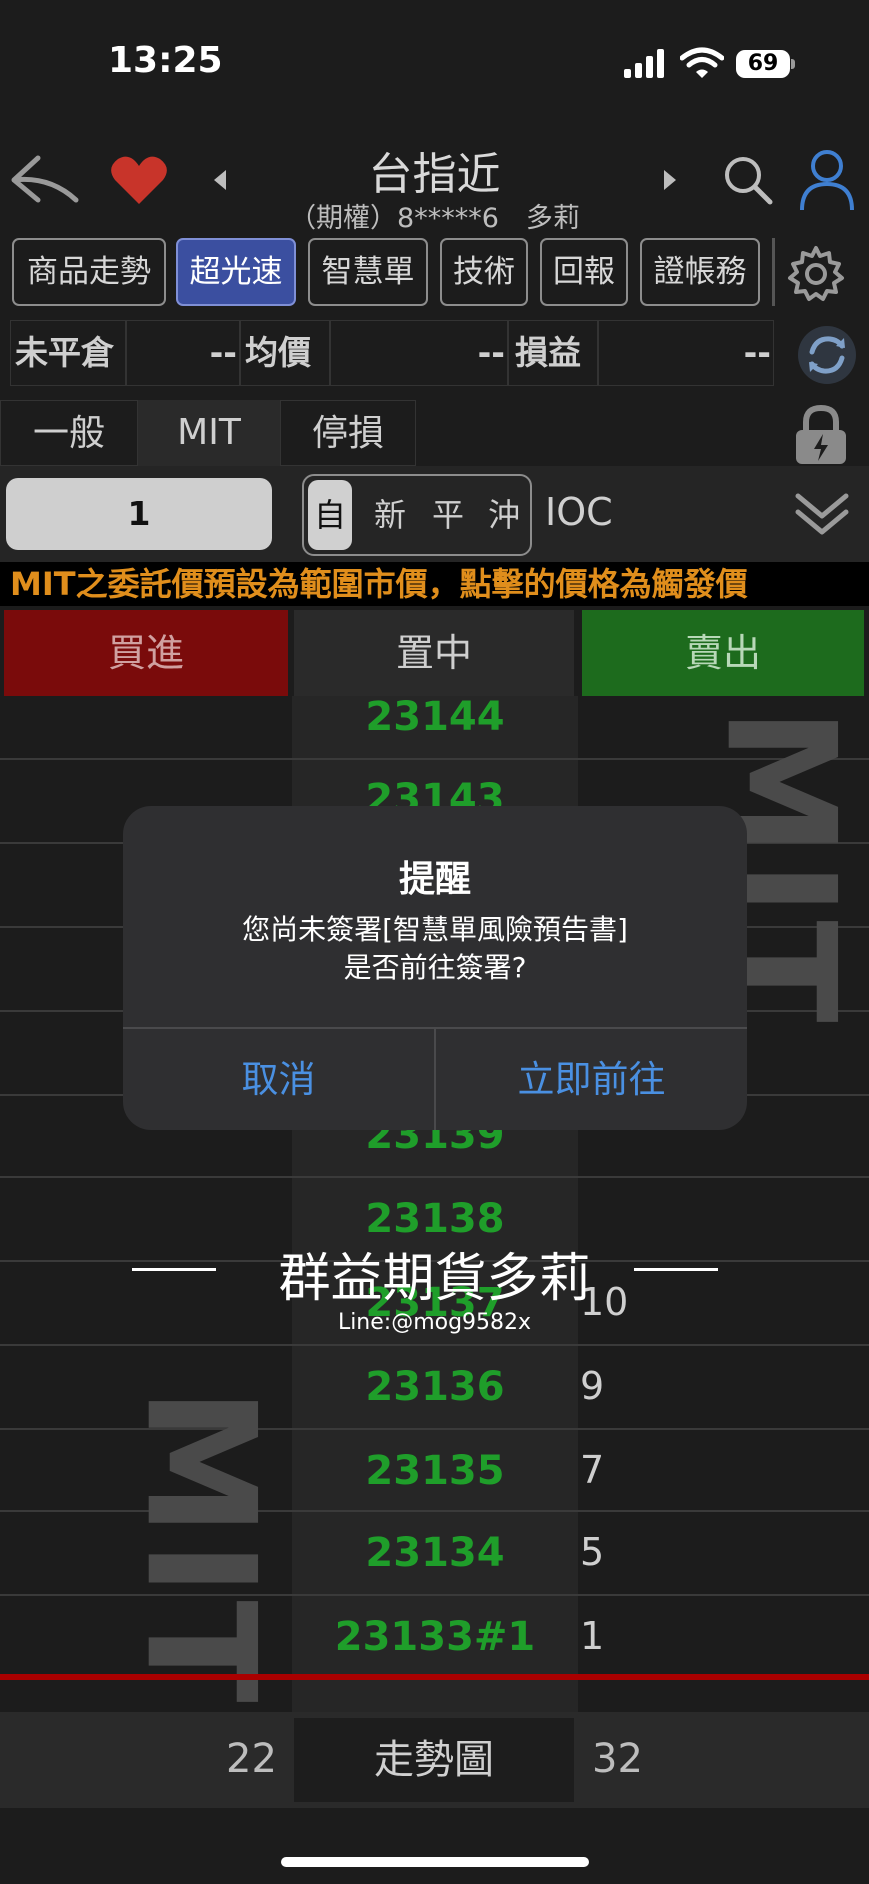  What do you see at coordinates (700, 272) in the screenshot?
I see `tab-account: 證帳務` at bounding box center [700, 272].